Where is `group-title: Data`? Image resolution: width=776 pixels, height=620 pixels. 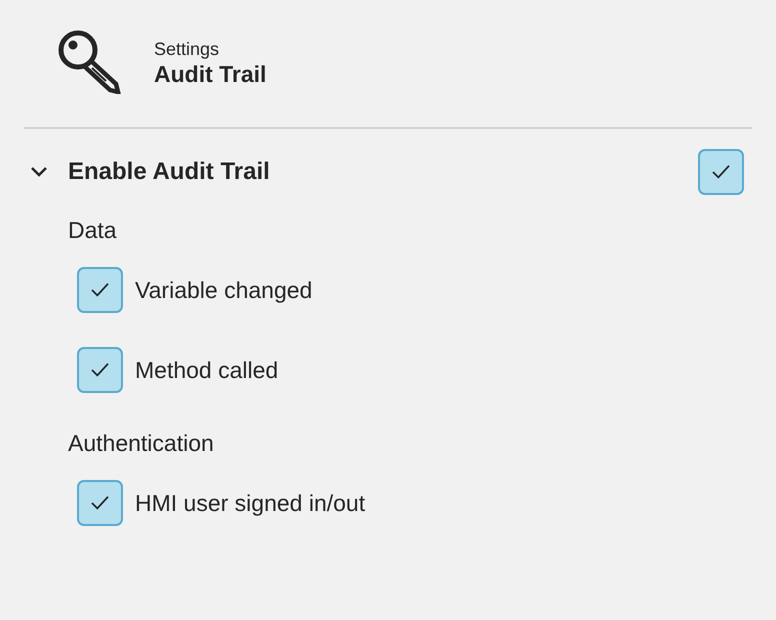 group-title: Data is located at coordinates (93, 230).